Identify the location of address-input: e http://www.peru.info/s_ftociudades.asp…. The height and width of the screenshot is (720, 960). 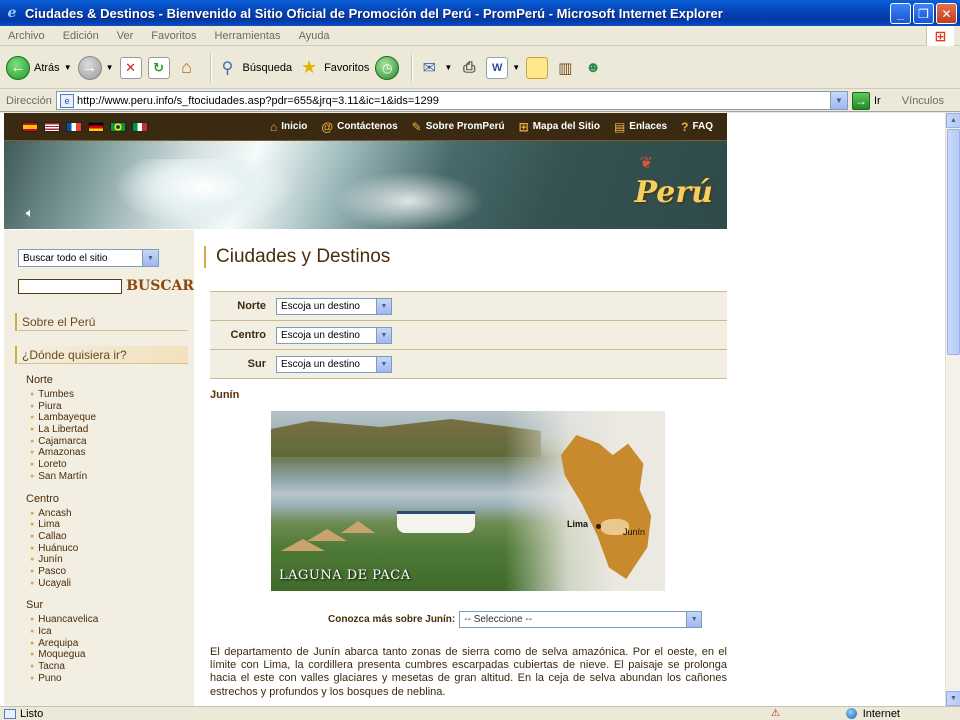
(452, 100).